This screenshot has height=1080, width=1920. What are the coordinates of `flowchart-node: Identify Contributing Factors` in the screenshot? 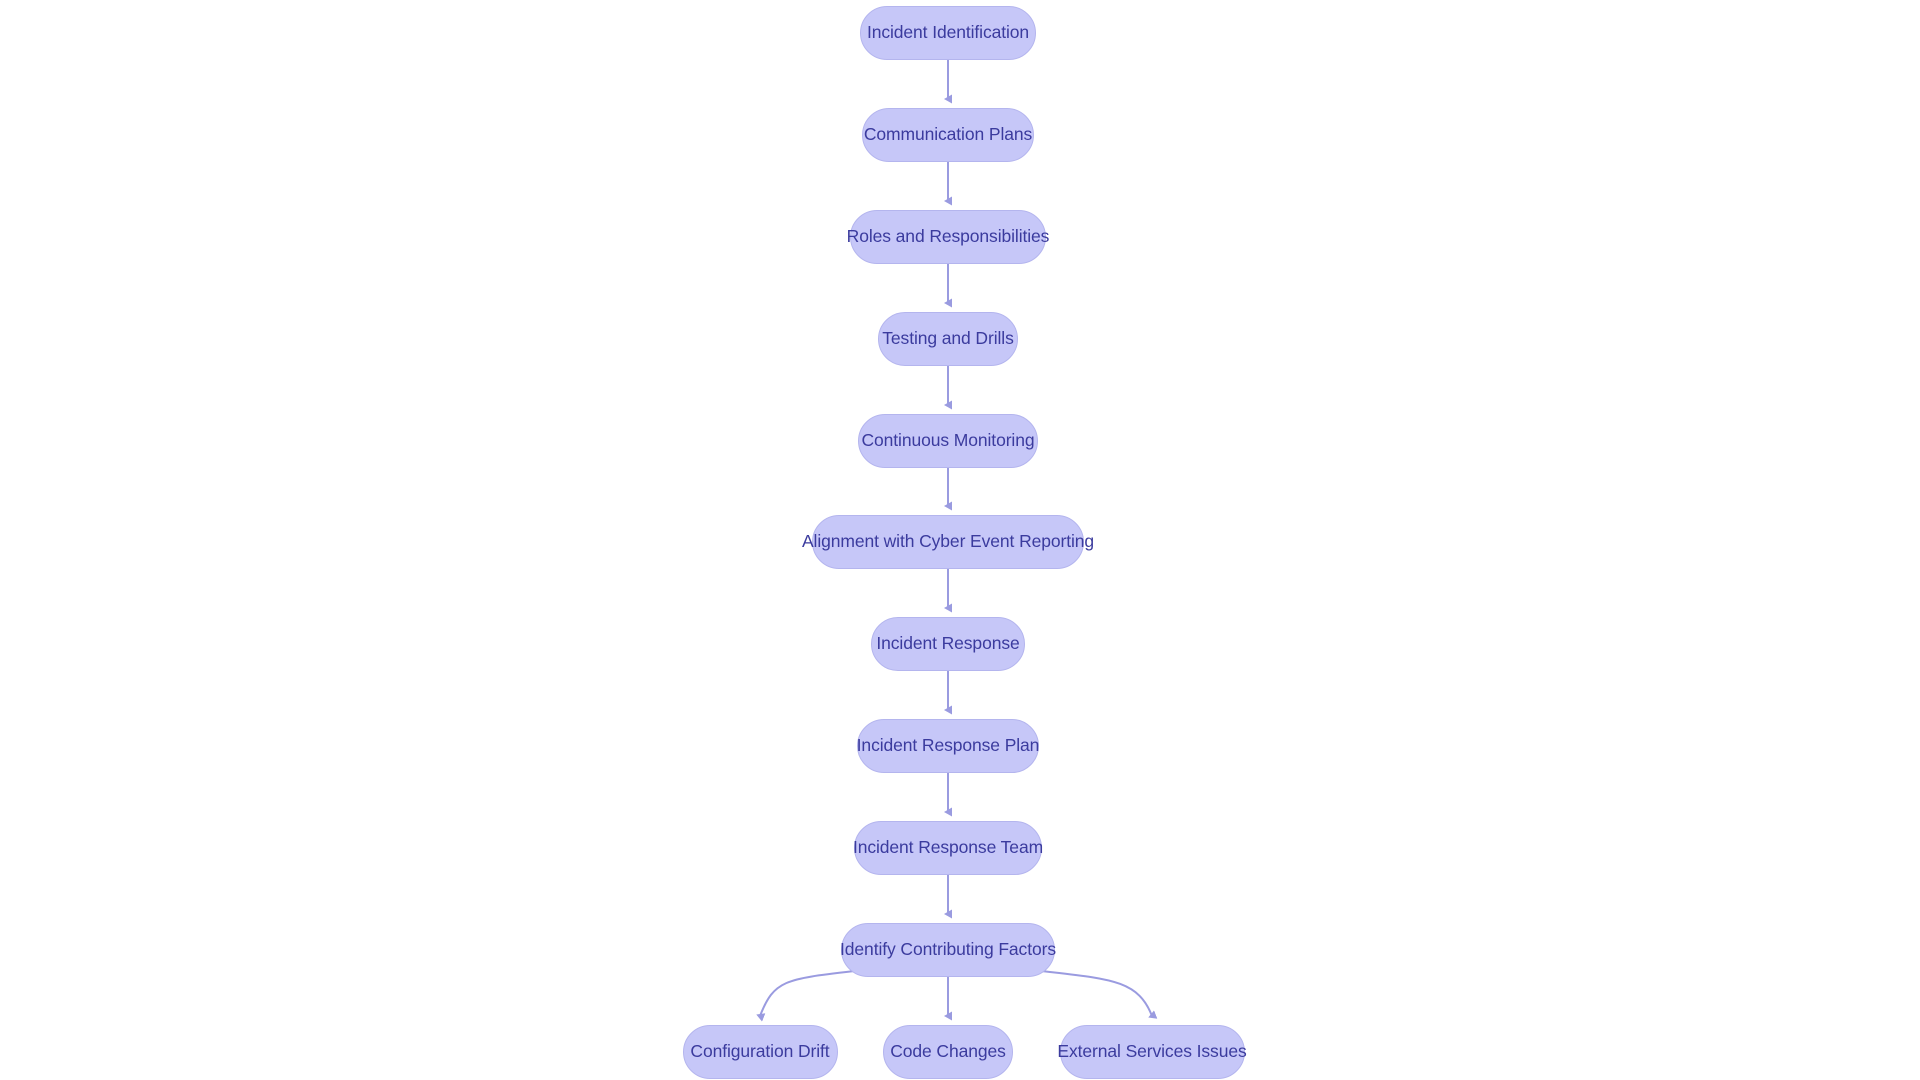 It's located at (948, 950).